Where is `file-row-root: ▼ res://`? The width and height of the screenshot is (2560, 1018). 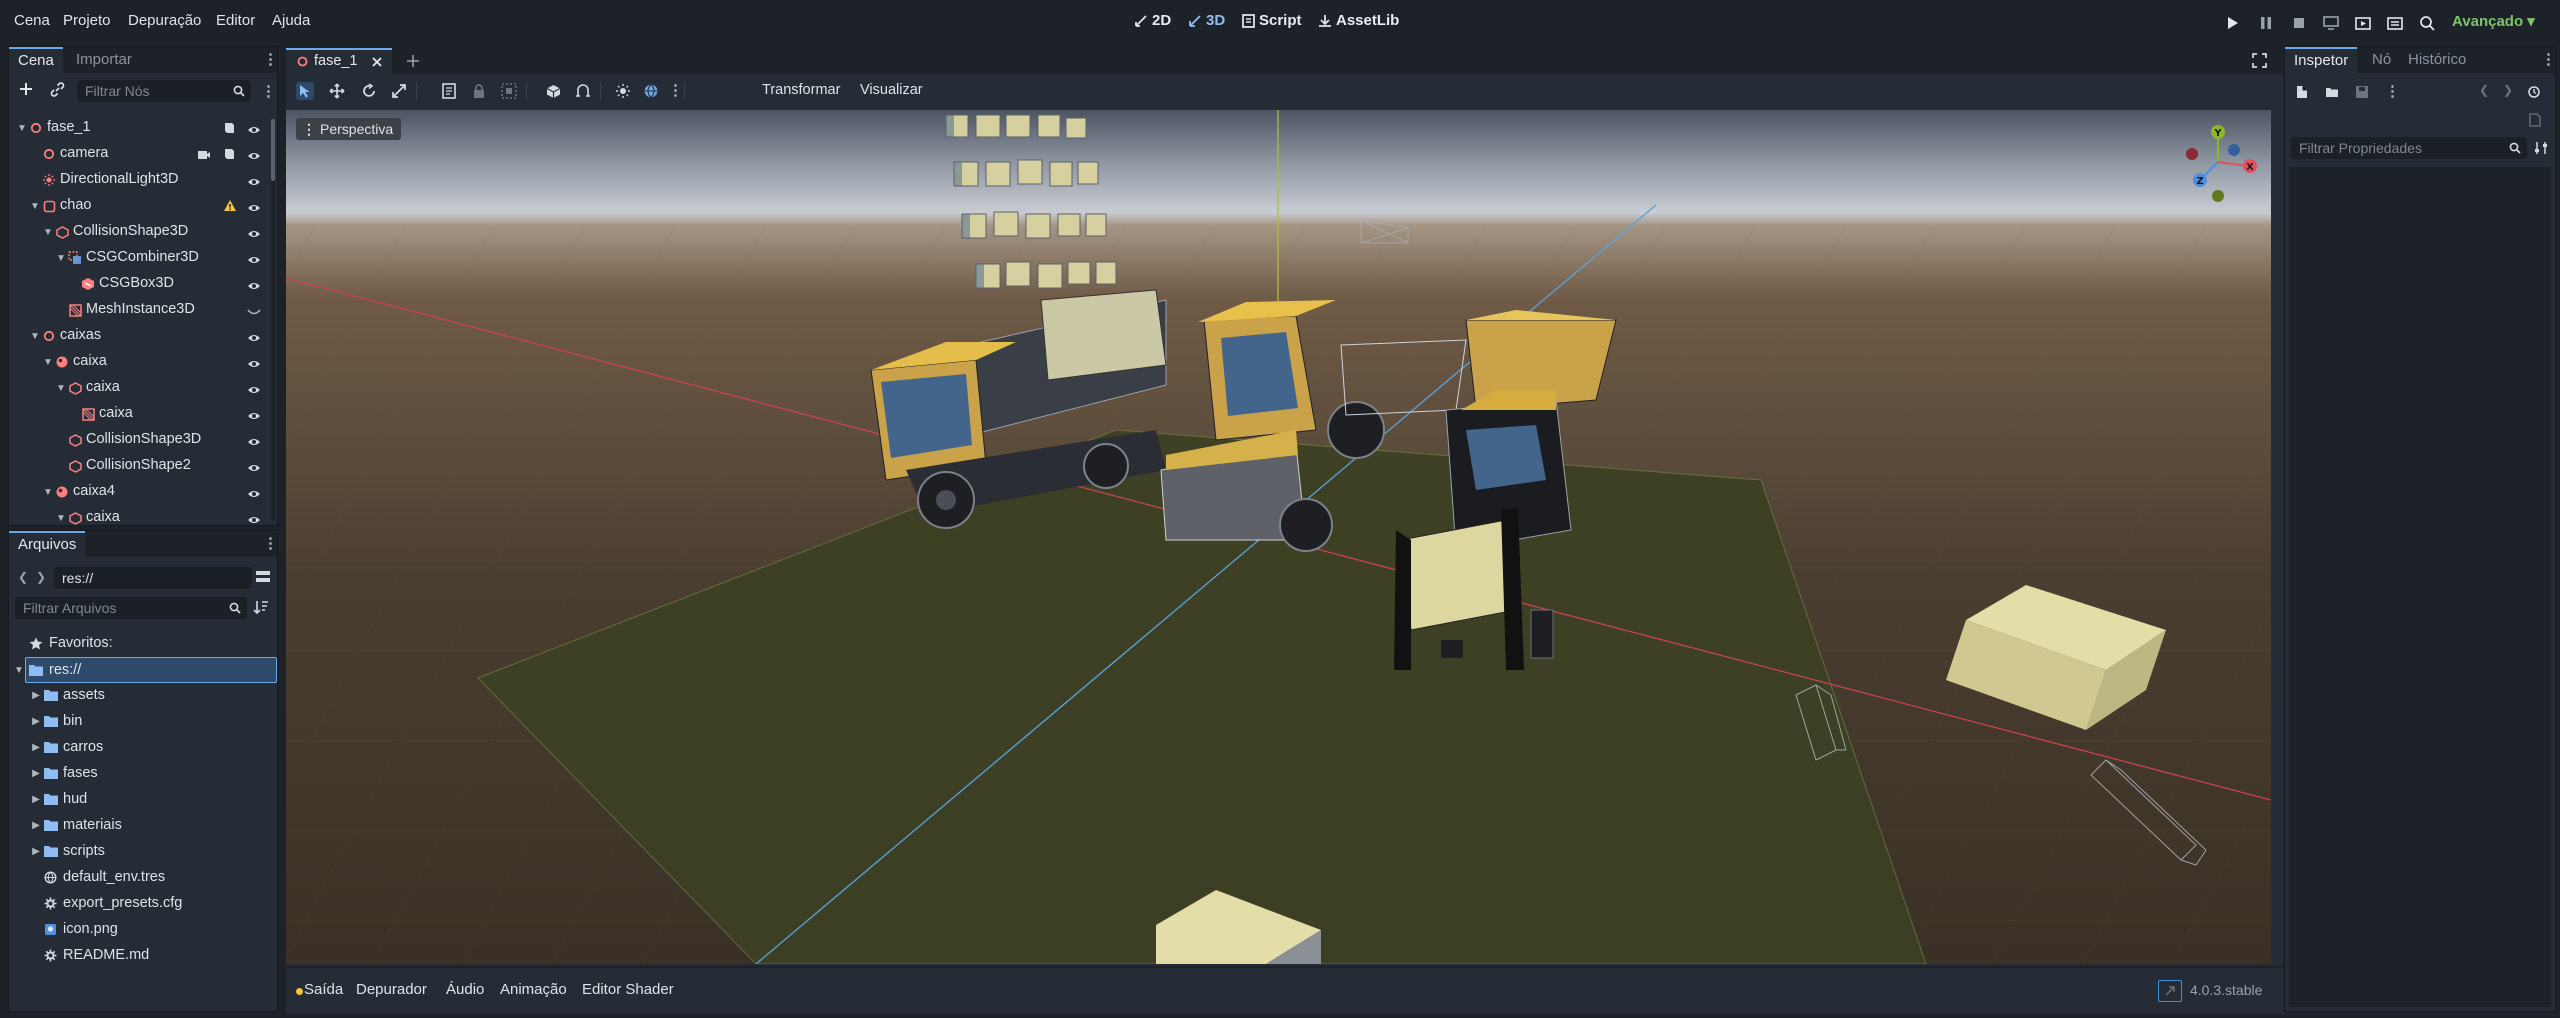 file-row-root: ▼ res:// is located at coordinates (145, 670).